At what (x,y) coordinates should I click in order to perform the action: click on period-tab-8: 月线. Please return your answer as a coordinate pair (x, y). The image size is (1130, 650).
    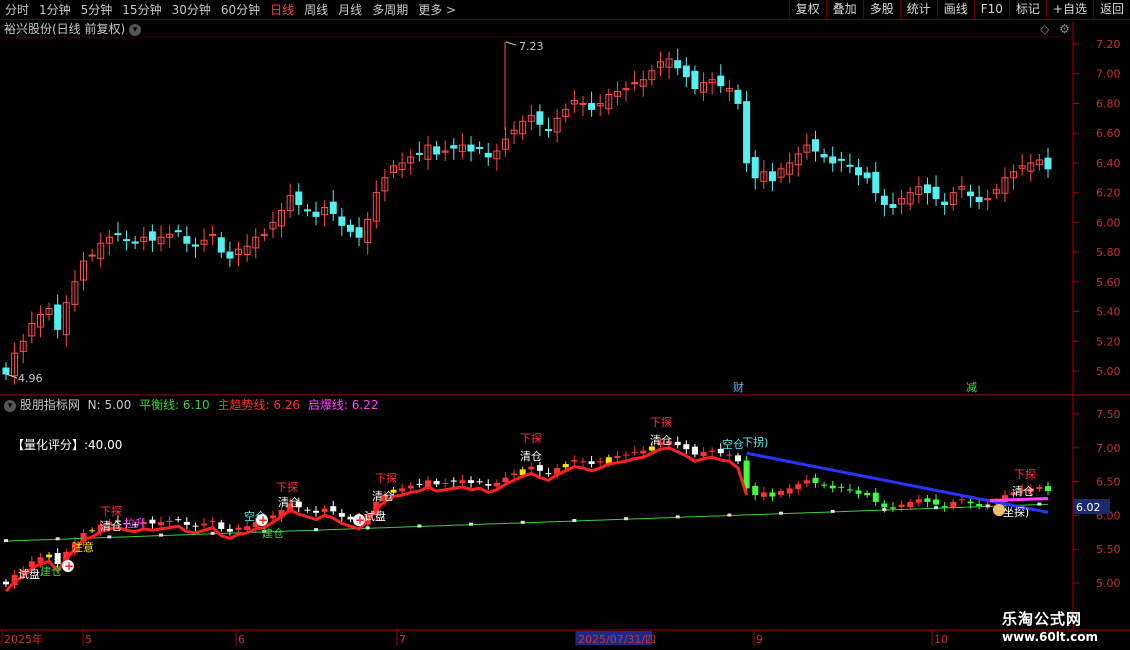
    Looking at the image, I should click on (350, 10).